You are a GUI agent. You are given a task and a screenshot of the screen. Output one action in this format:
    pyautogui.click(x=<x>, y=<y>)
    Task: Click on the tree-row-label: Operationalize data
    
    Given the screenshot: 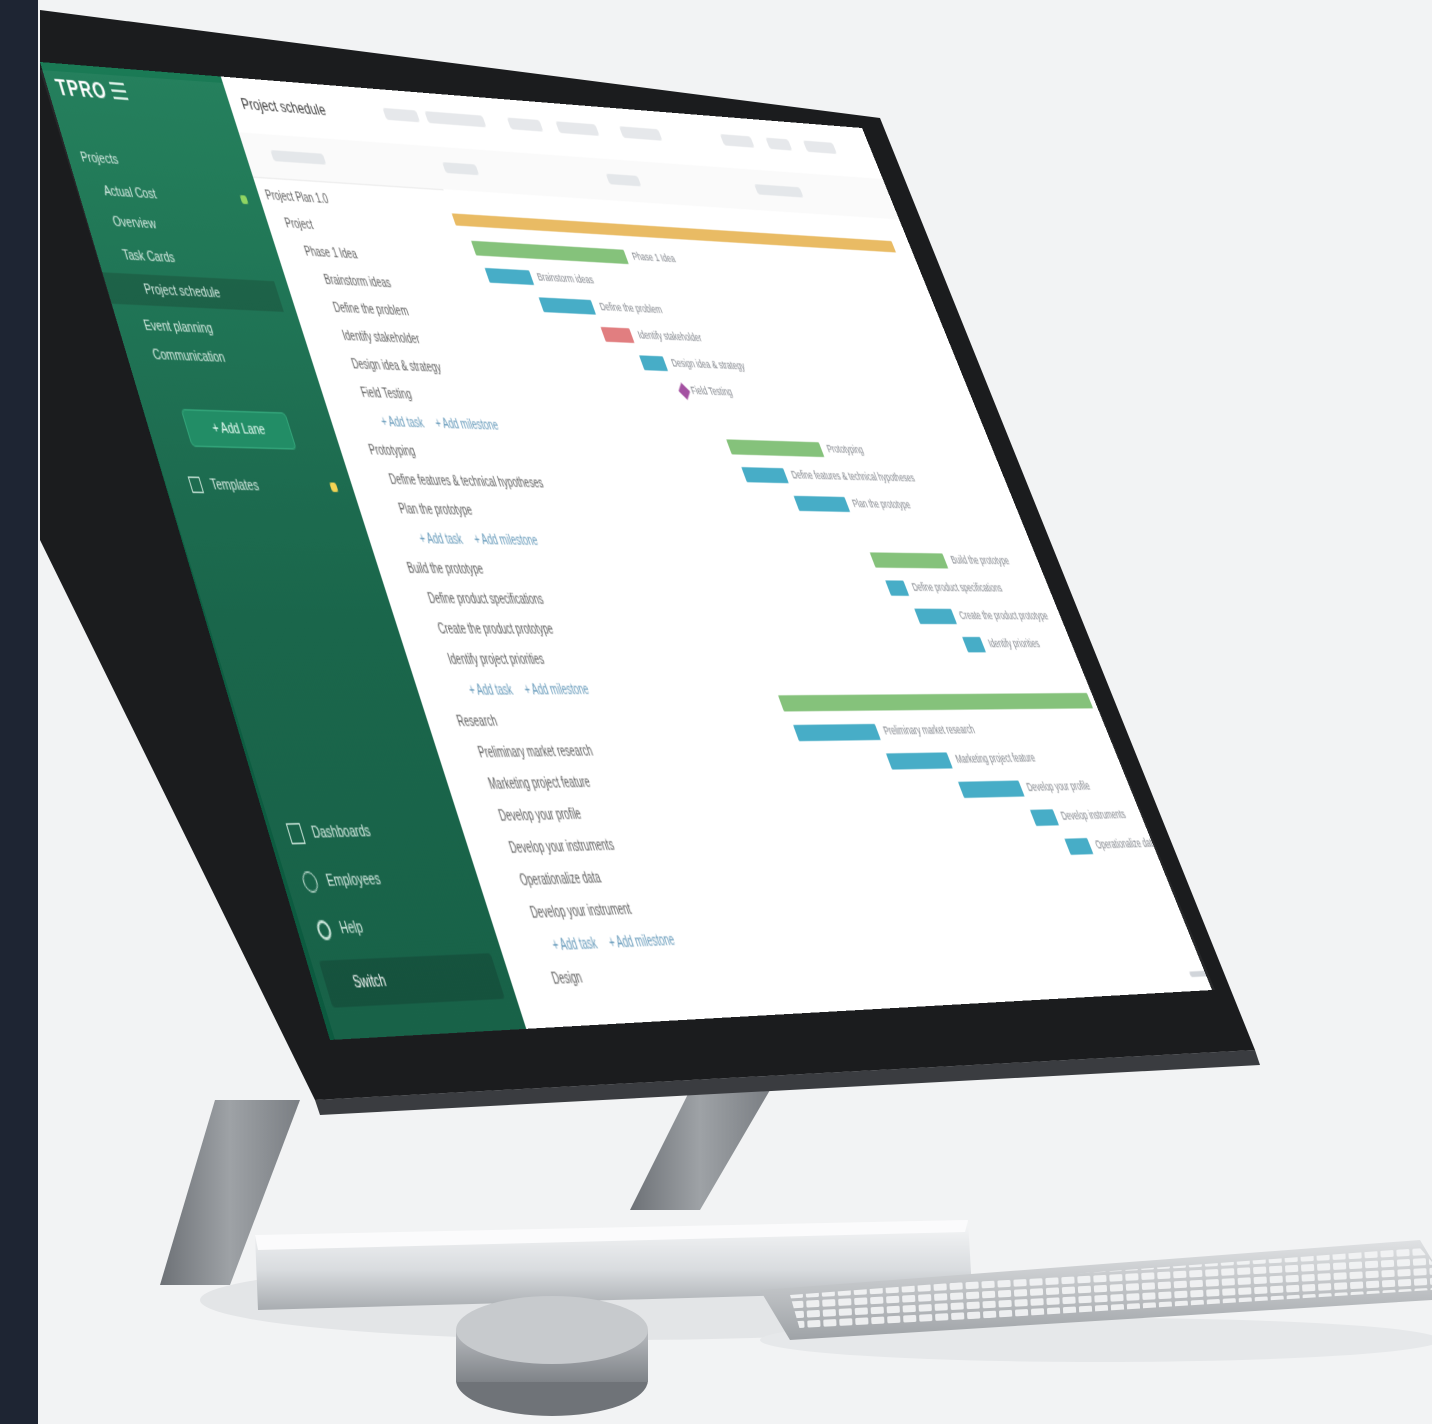 What is the action you would take?
    pyautogui.click(x=561, y=880)
    